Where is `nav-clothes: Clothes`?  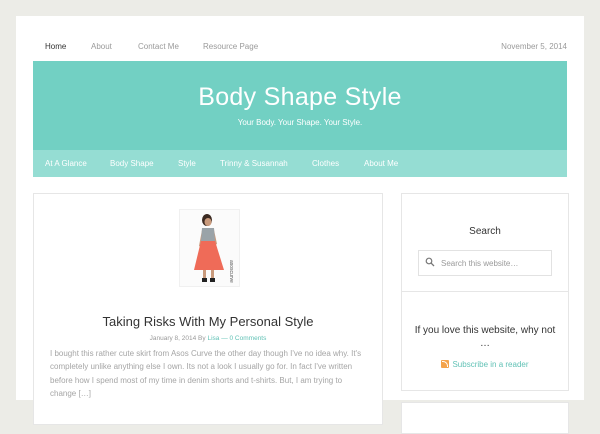
nav-clothes: Clothes is located at coordinates (325, 163).